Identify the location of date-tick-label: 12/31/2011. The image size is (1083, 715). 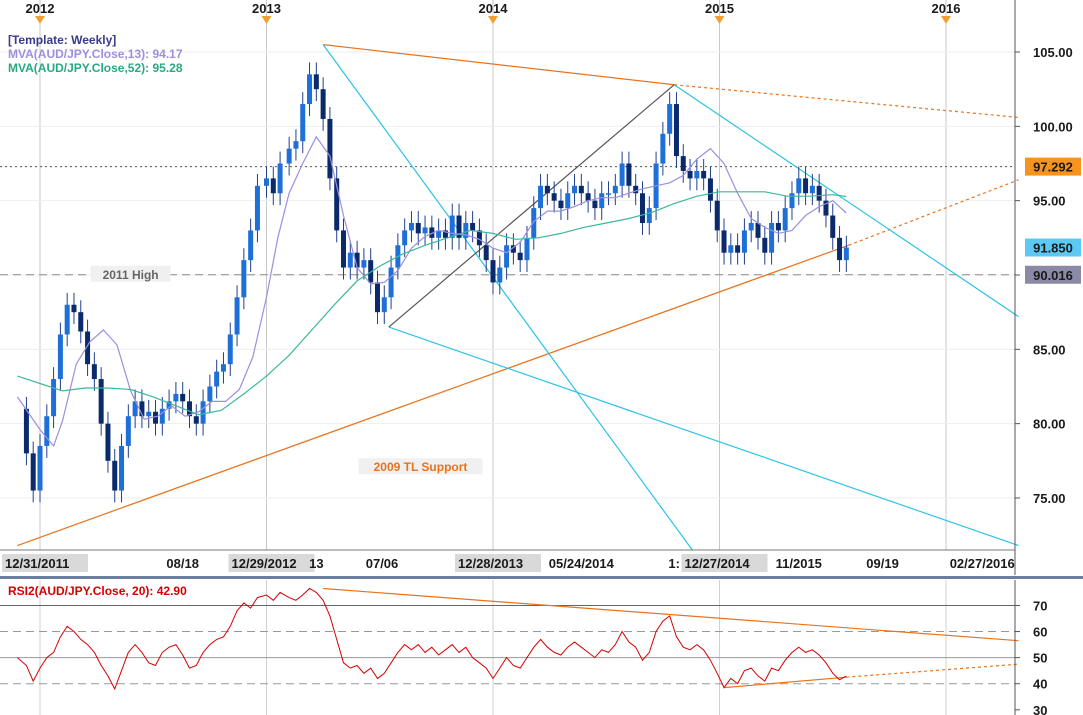
(37, 563).